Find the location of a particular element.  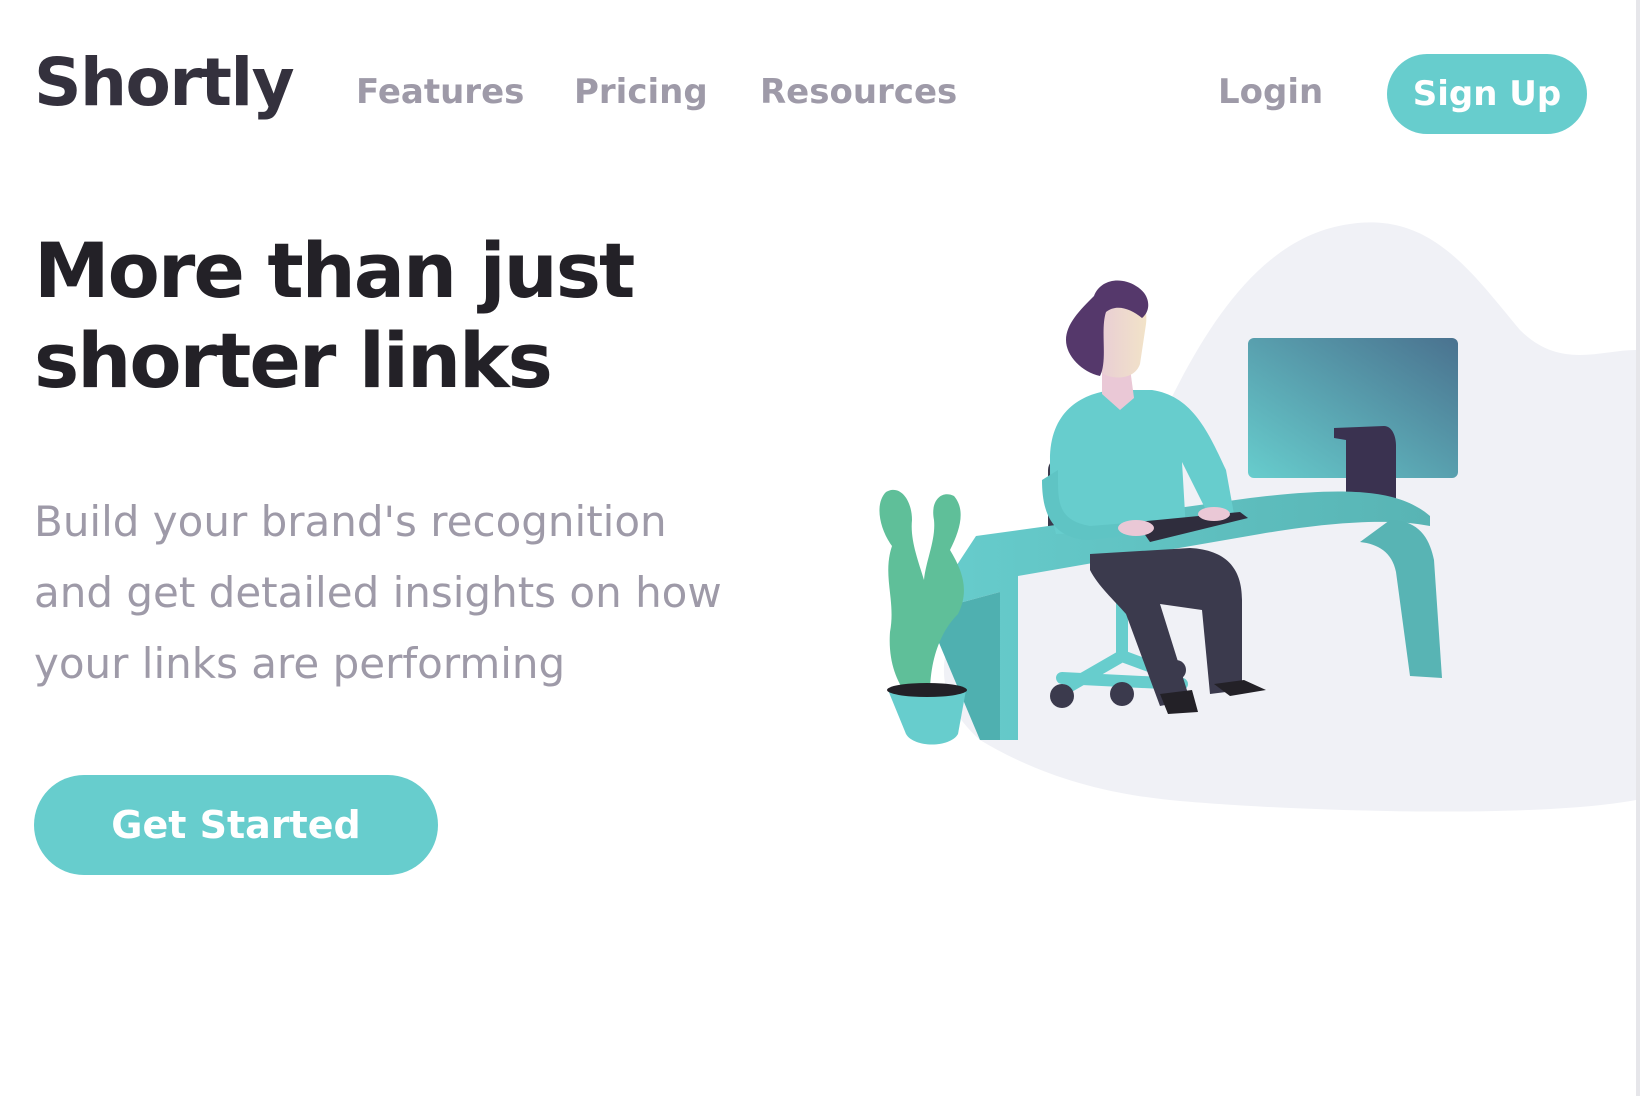

hero-subtitle-line-3: your links are performing is located at coordinates (300, 663).